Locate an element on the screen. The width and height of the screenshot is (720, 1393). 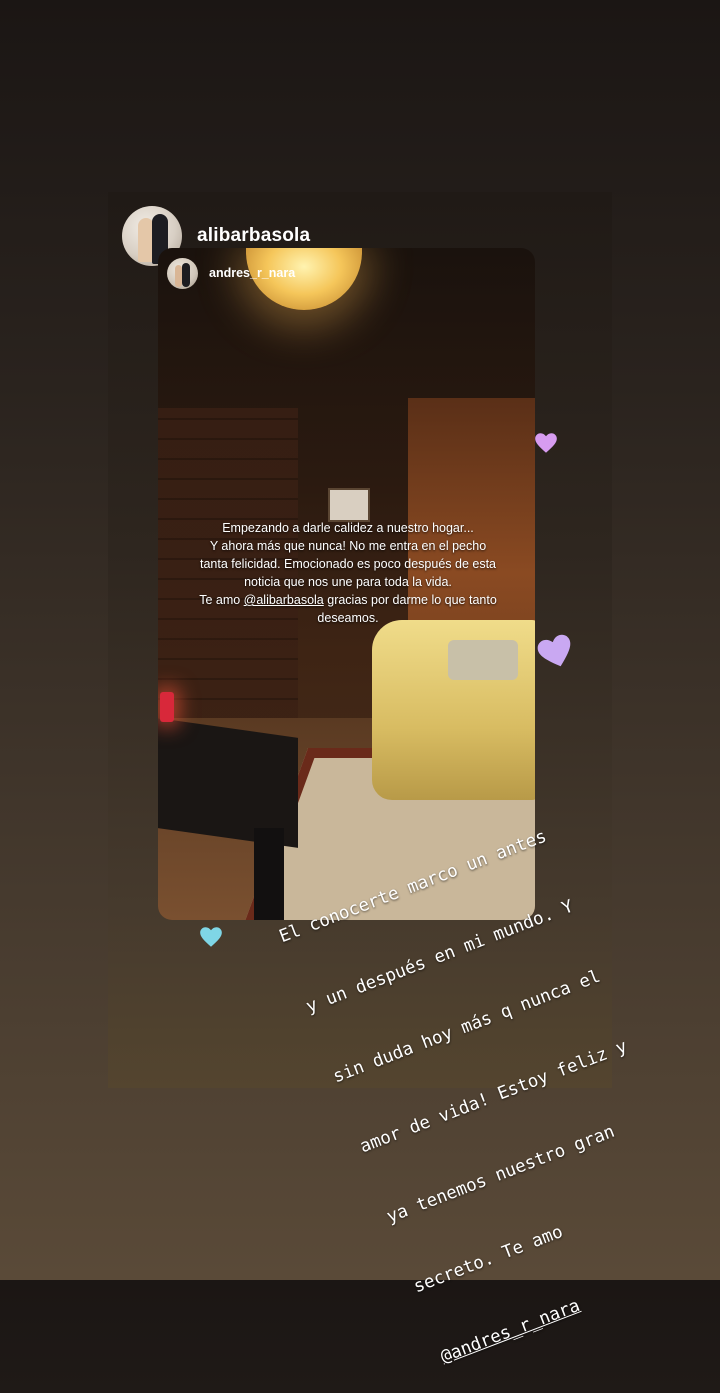
overlay-line: sin duda hoy más q nunca el is located at coordinates (467, 1027).